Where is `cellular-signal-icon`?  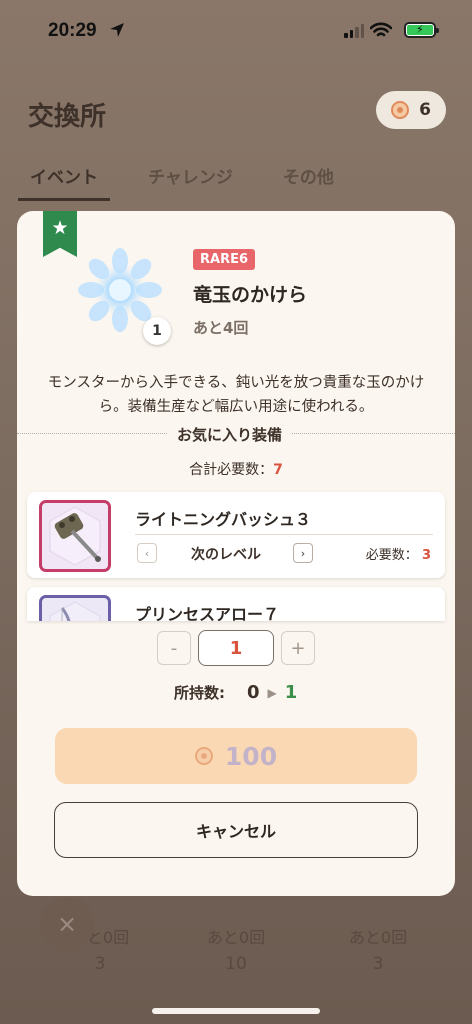 cellular-signal-icon is located at coordinates (354, 31).